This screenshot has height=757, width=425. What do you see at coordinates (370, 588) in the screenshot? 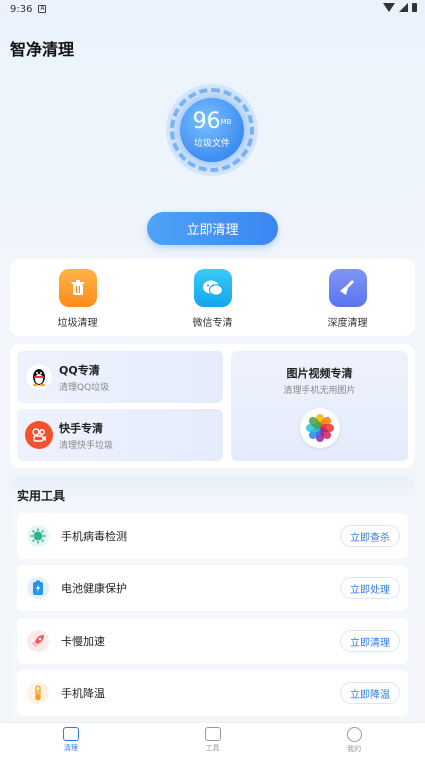
I see `battery-handle-button: 立即处理` at bounding box center [370, 588].